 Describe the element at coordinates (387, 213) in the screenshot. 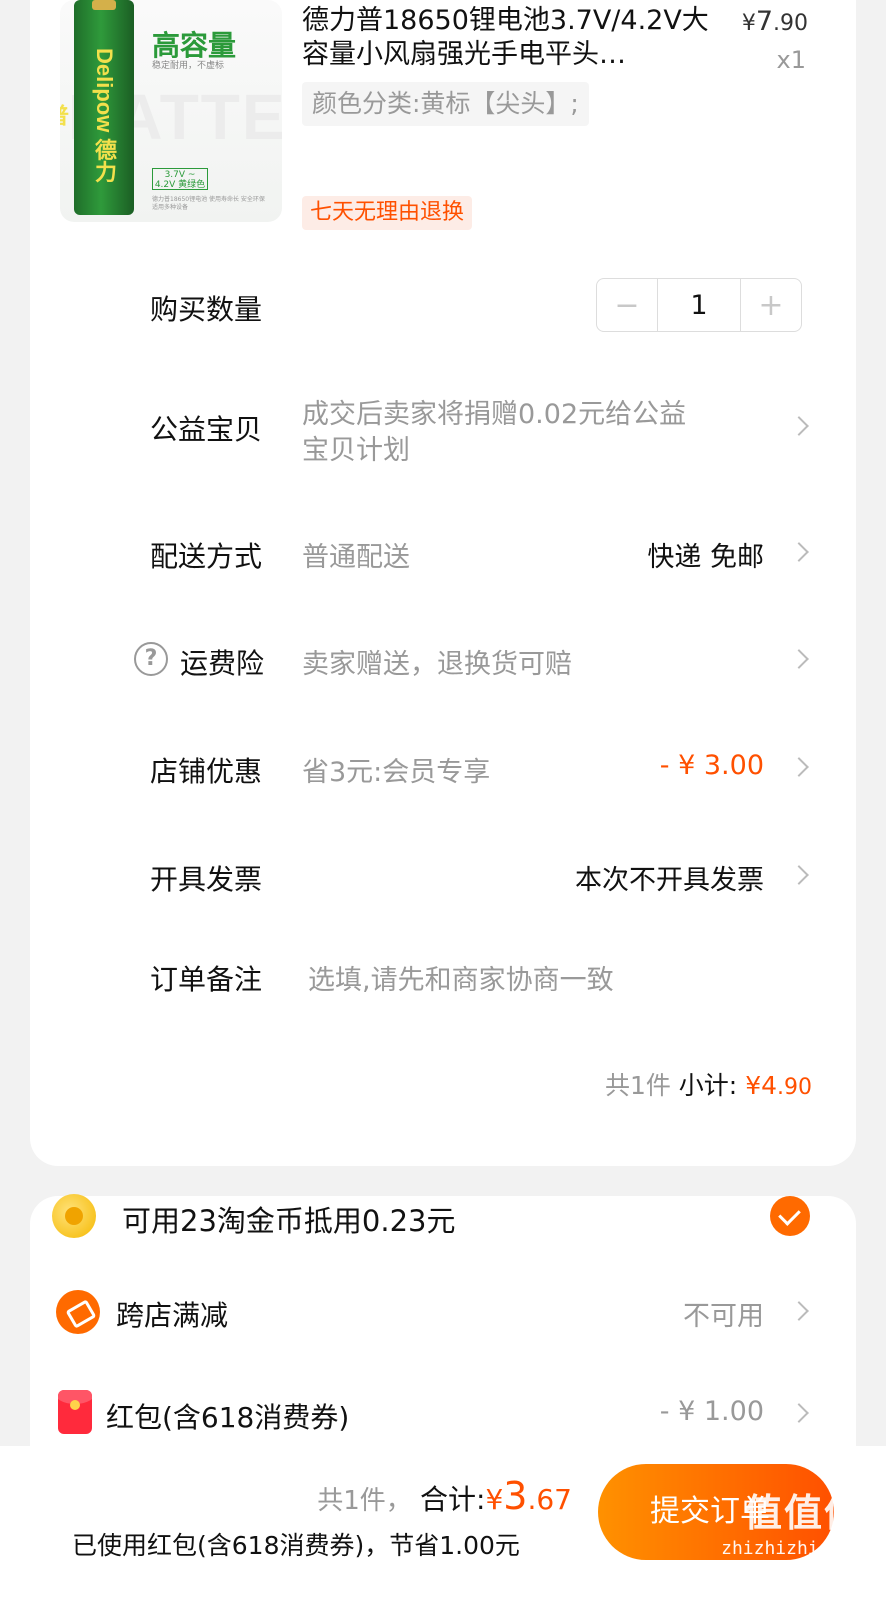

I see `return-policy-tag: 七天无理由退换` at that location.